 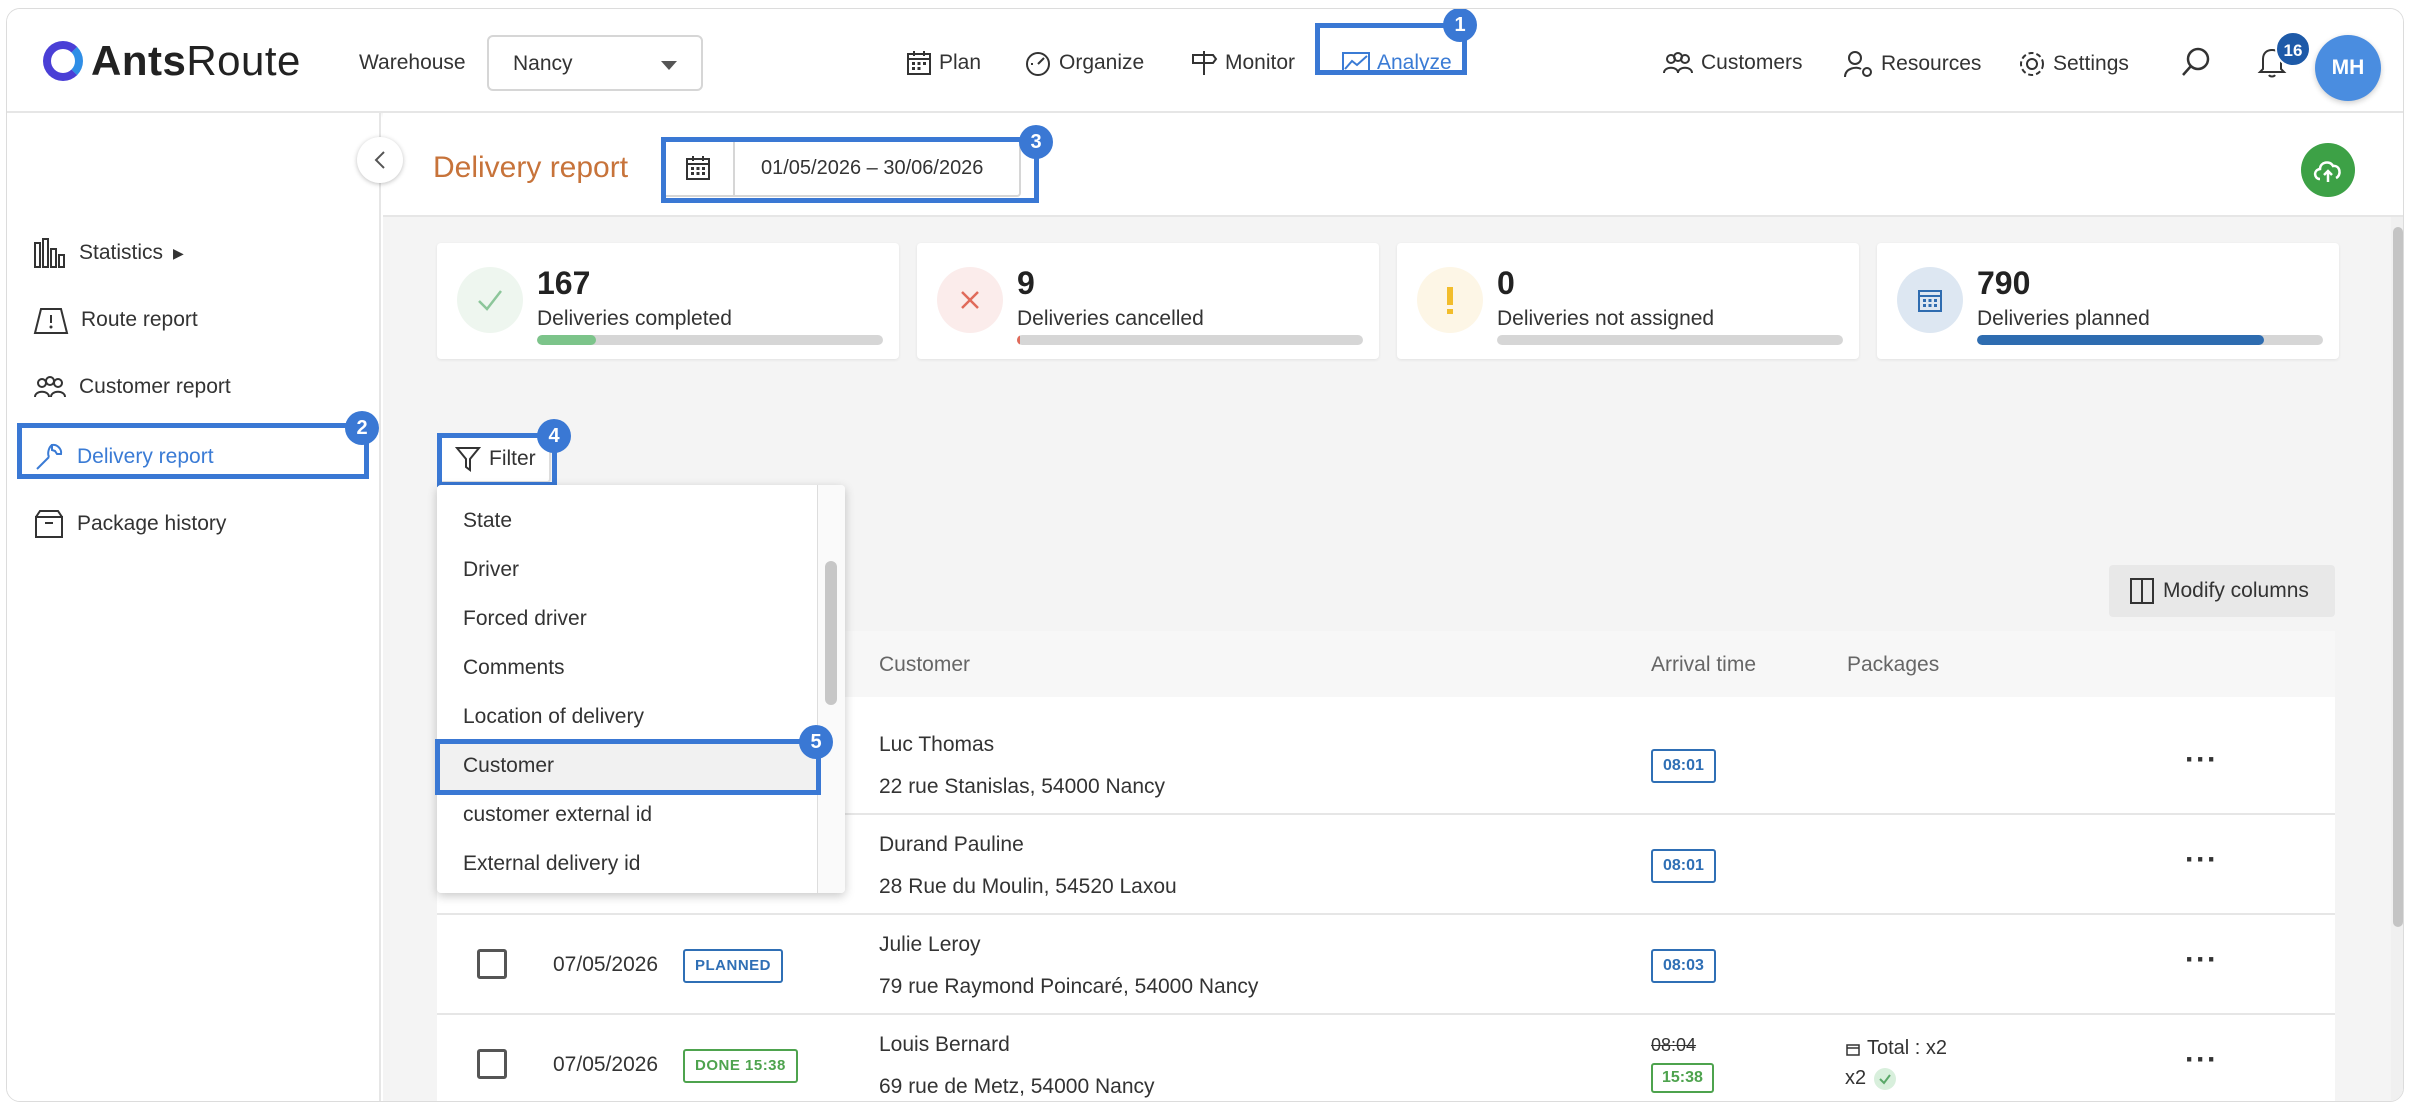 What do you see at coordinates (412, 62) in the screenshot?
I see `warehouse-label: Warehouse` at bounding box center [412, 62].